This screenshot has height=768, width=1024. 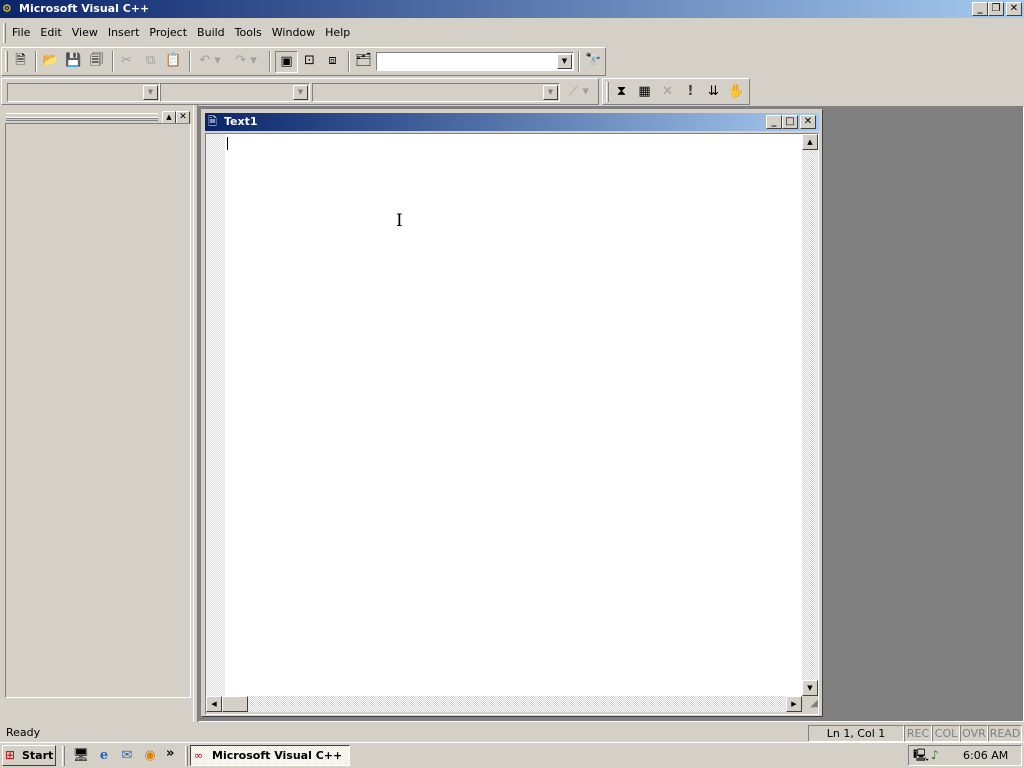 I want to click on class-combo: ▼, so click(x=83, y=92).